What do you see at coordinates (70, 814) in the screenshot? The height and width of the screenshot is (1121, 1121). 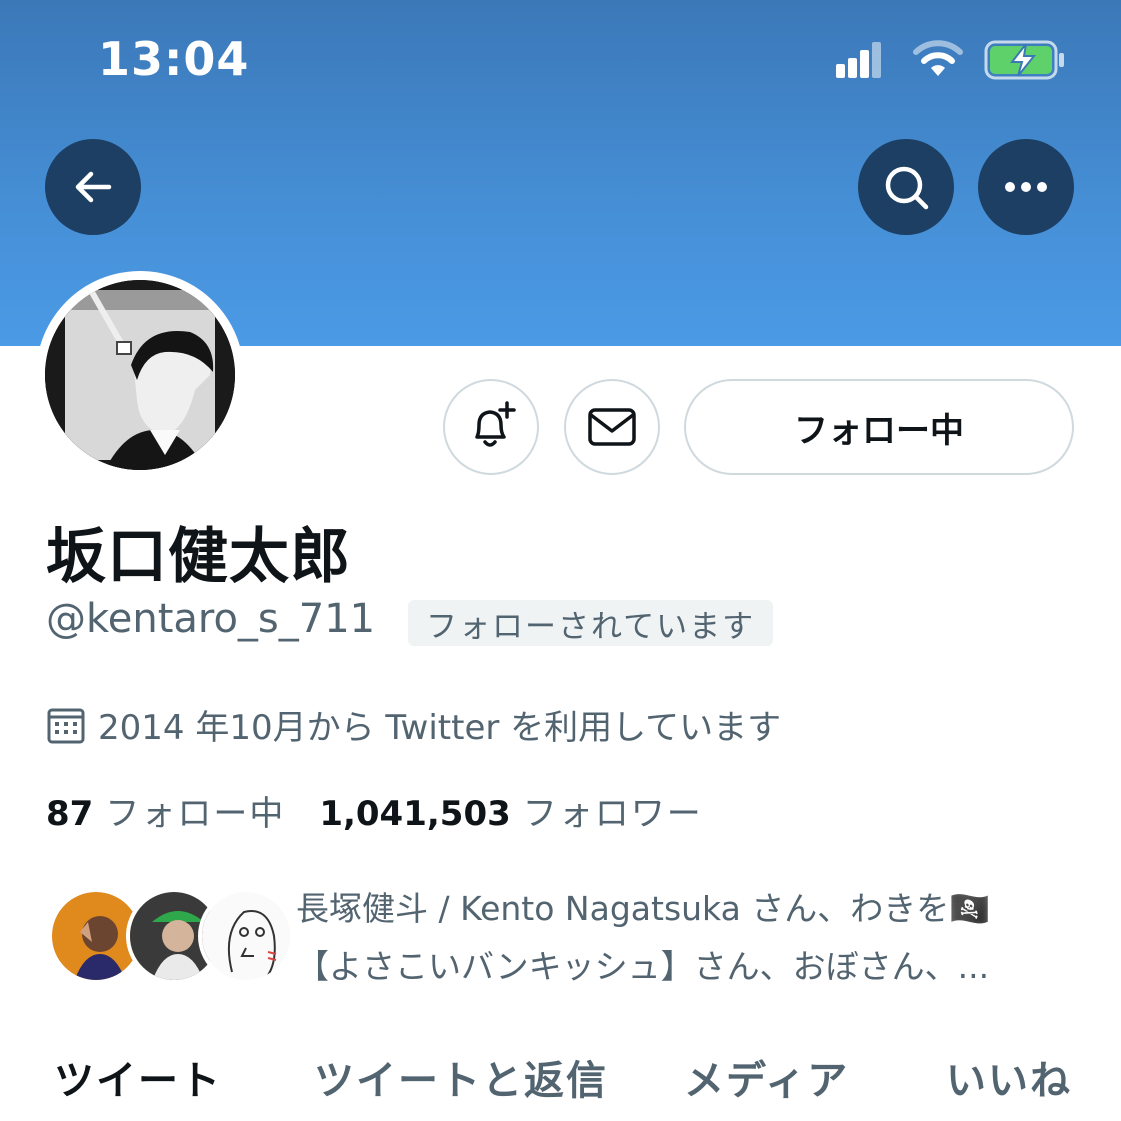 I see `following-count: 87` at bounding box center [70, 814].